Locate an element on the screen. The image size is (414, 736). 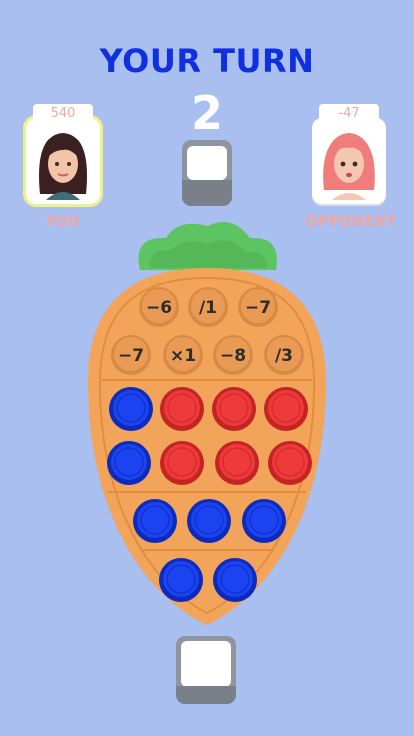
player-hole is located at coordinates (206, 670).